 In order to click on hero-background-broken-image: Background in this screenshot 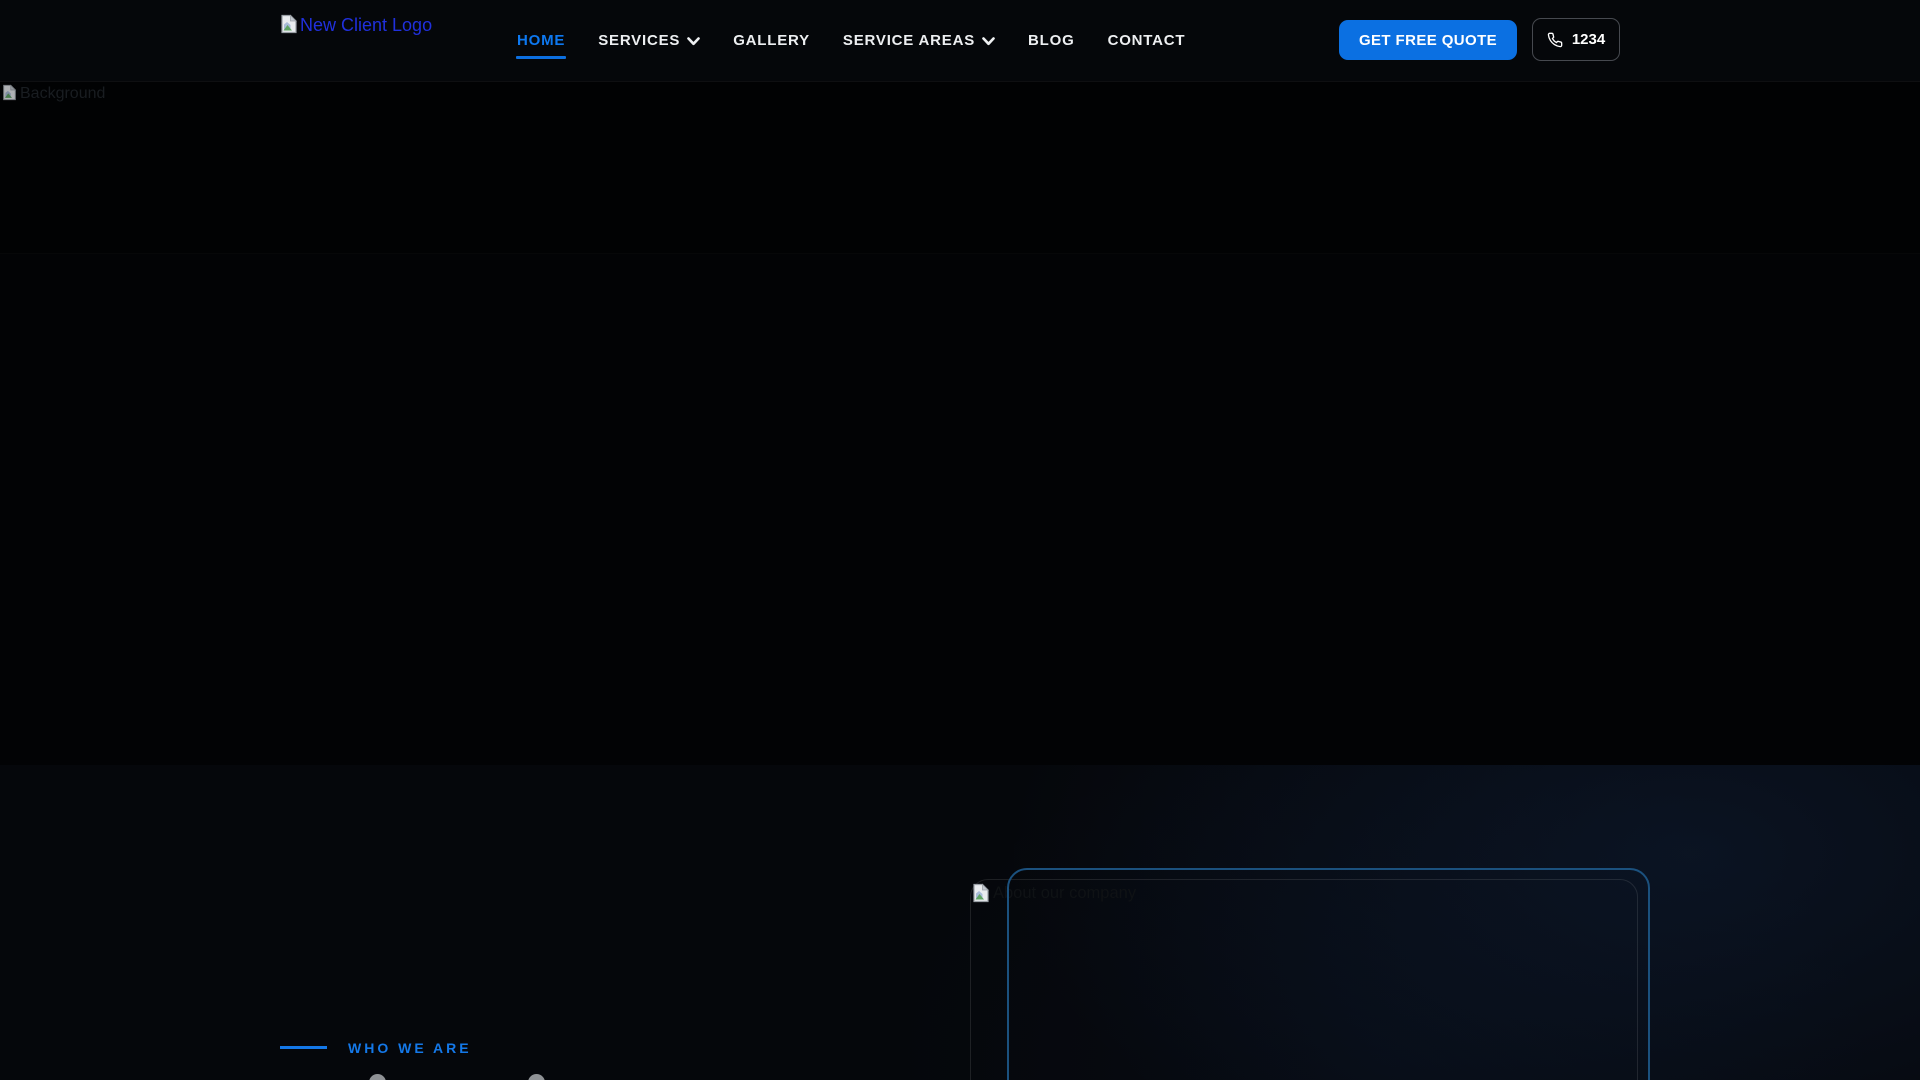, I will do `click(53, 95)`.